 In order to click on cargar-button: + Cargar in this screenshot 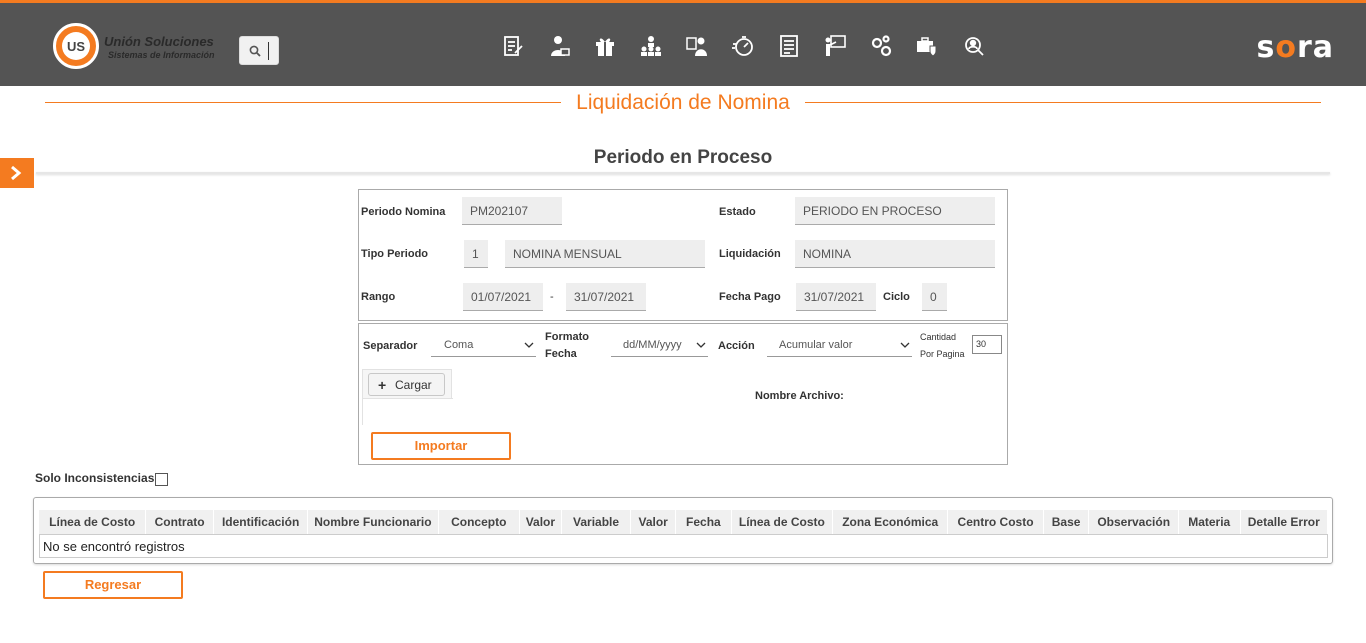, I will do `click(406, 384)`.